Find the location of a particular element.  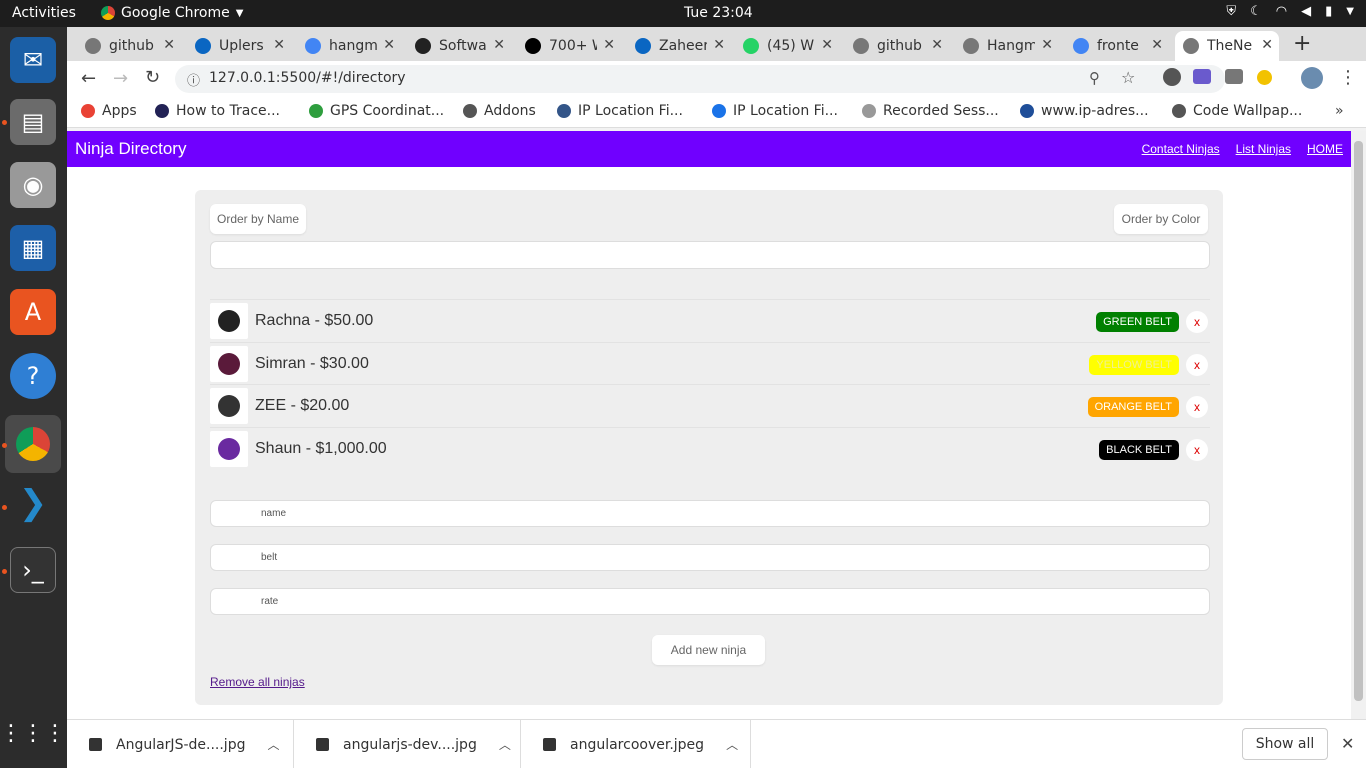

activities-button: Activities is located at coordinates (44, 13).